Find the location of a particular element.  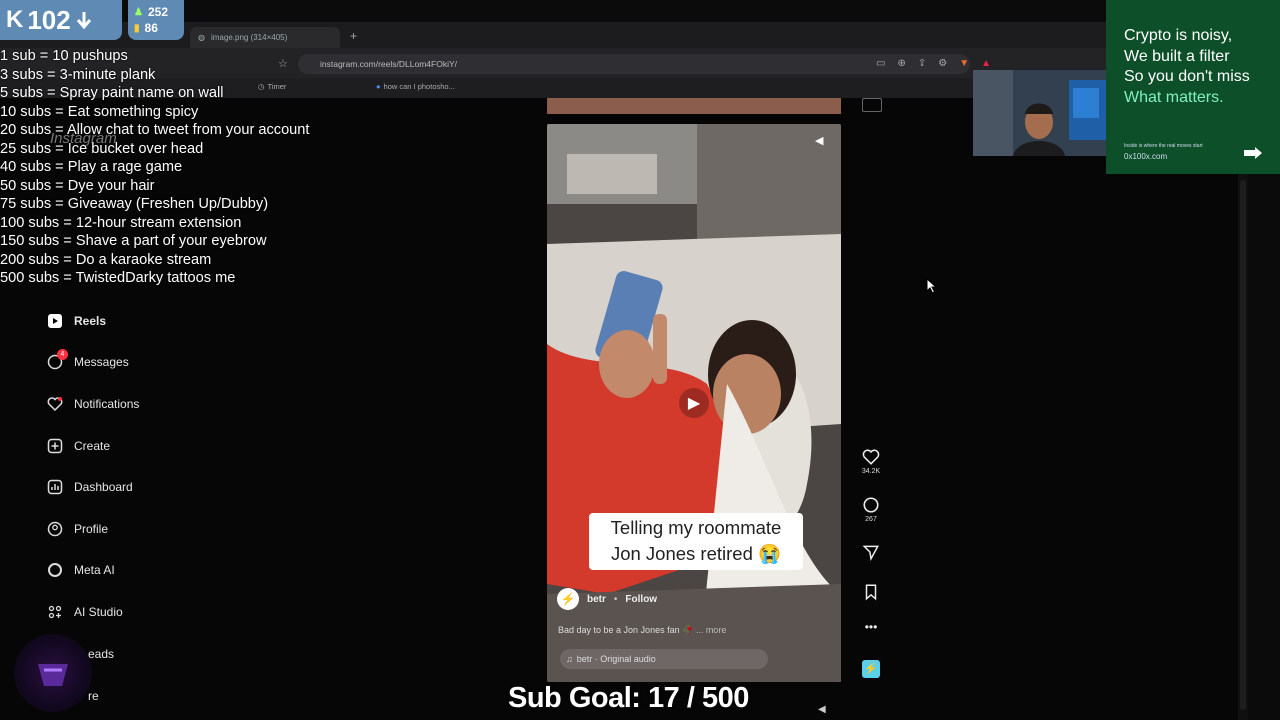

bookmark-icon is located at coordinates (871, 592).